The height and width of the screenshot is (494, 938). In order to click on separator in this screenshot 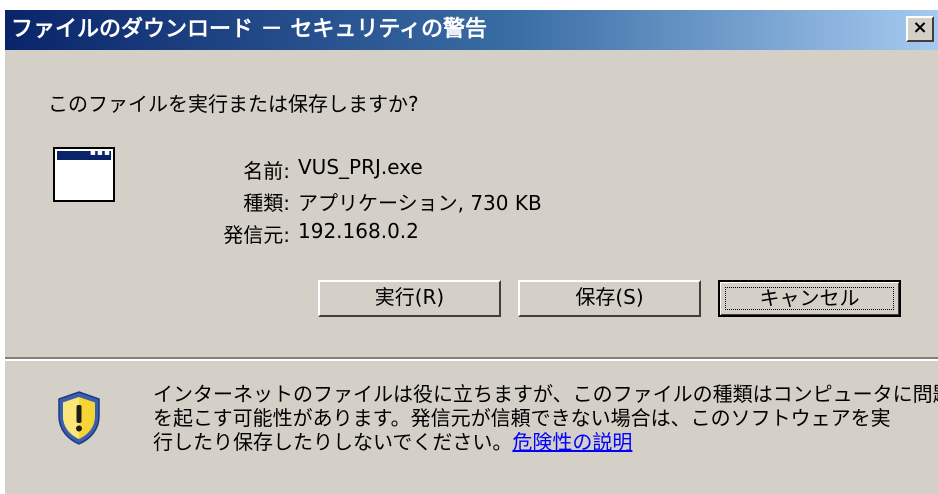, I will do `click(471, 359)`.